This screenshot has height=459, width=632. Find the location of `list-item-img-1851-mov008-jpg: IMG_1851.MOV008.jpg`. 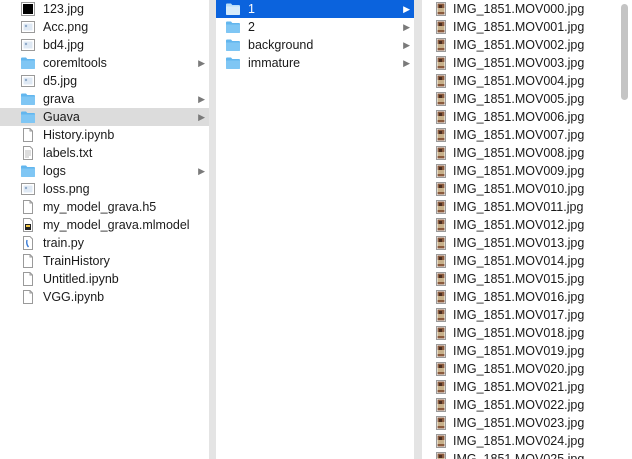

list-item-img-1851-mov008-jpg: IMG_1851.MOV008.jpg is located at coordinates (527, 153).